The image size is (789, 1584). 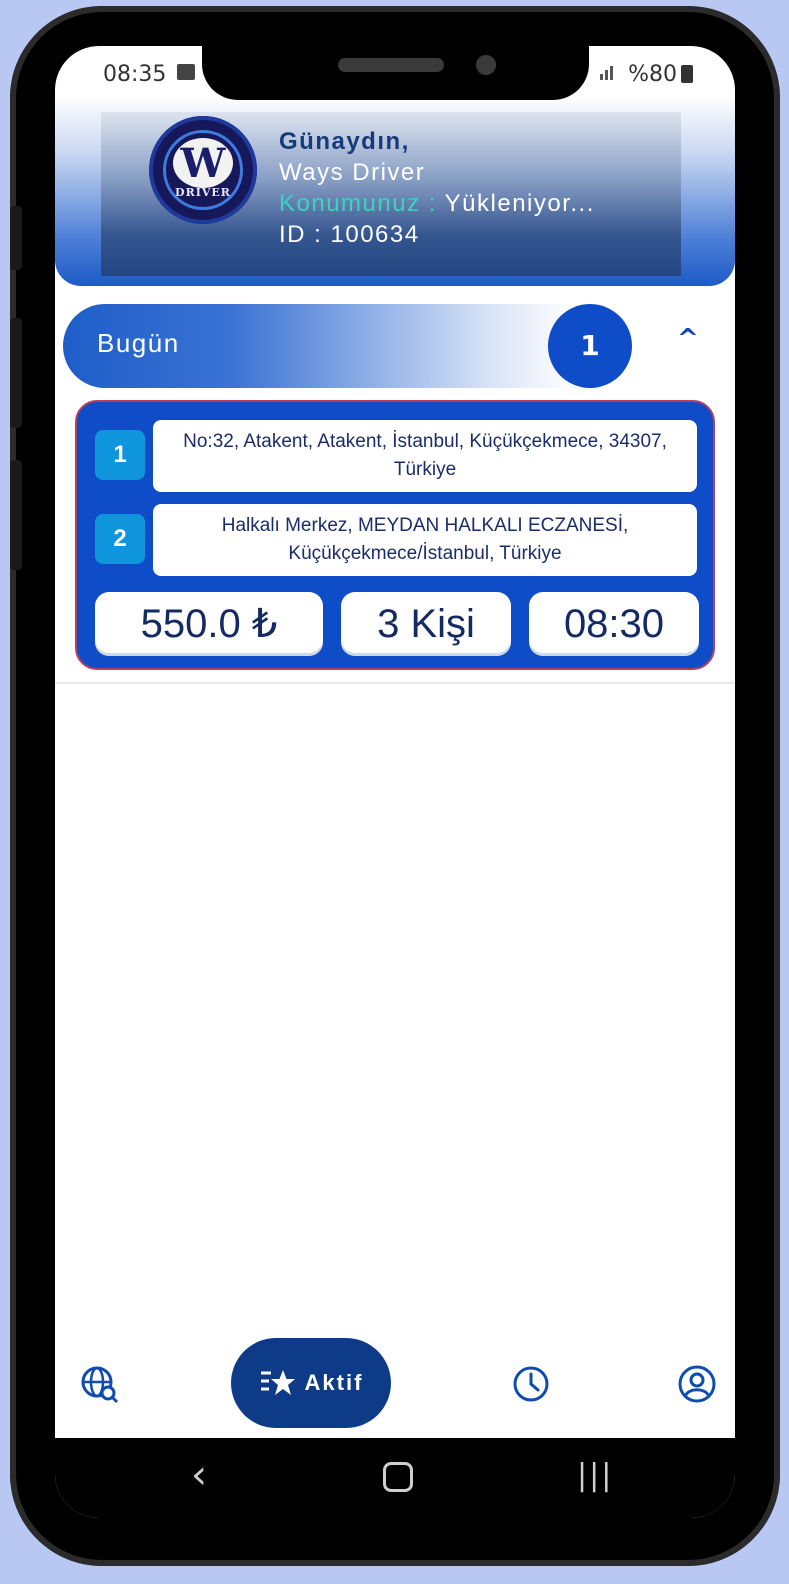 I want to click on system-navigation-bar: ‹ |||, so click(x=395, y=1478).